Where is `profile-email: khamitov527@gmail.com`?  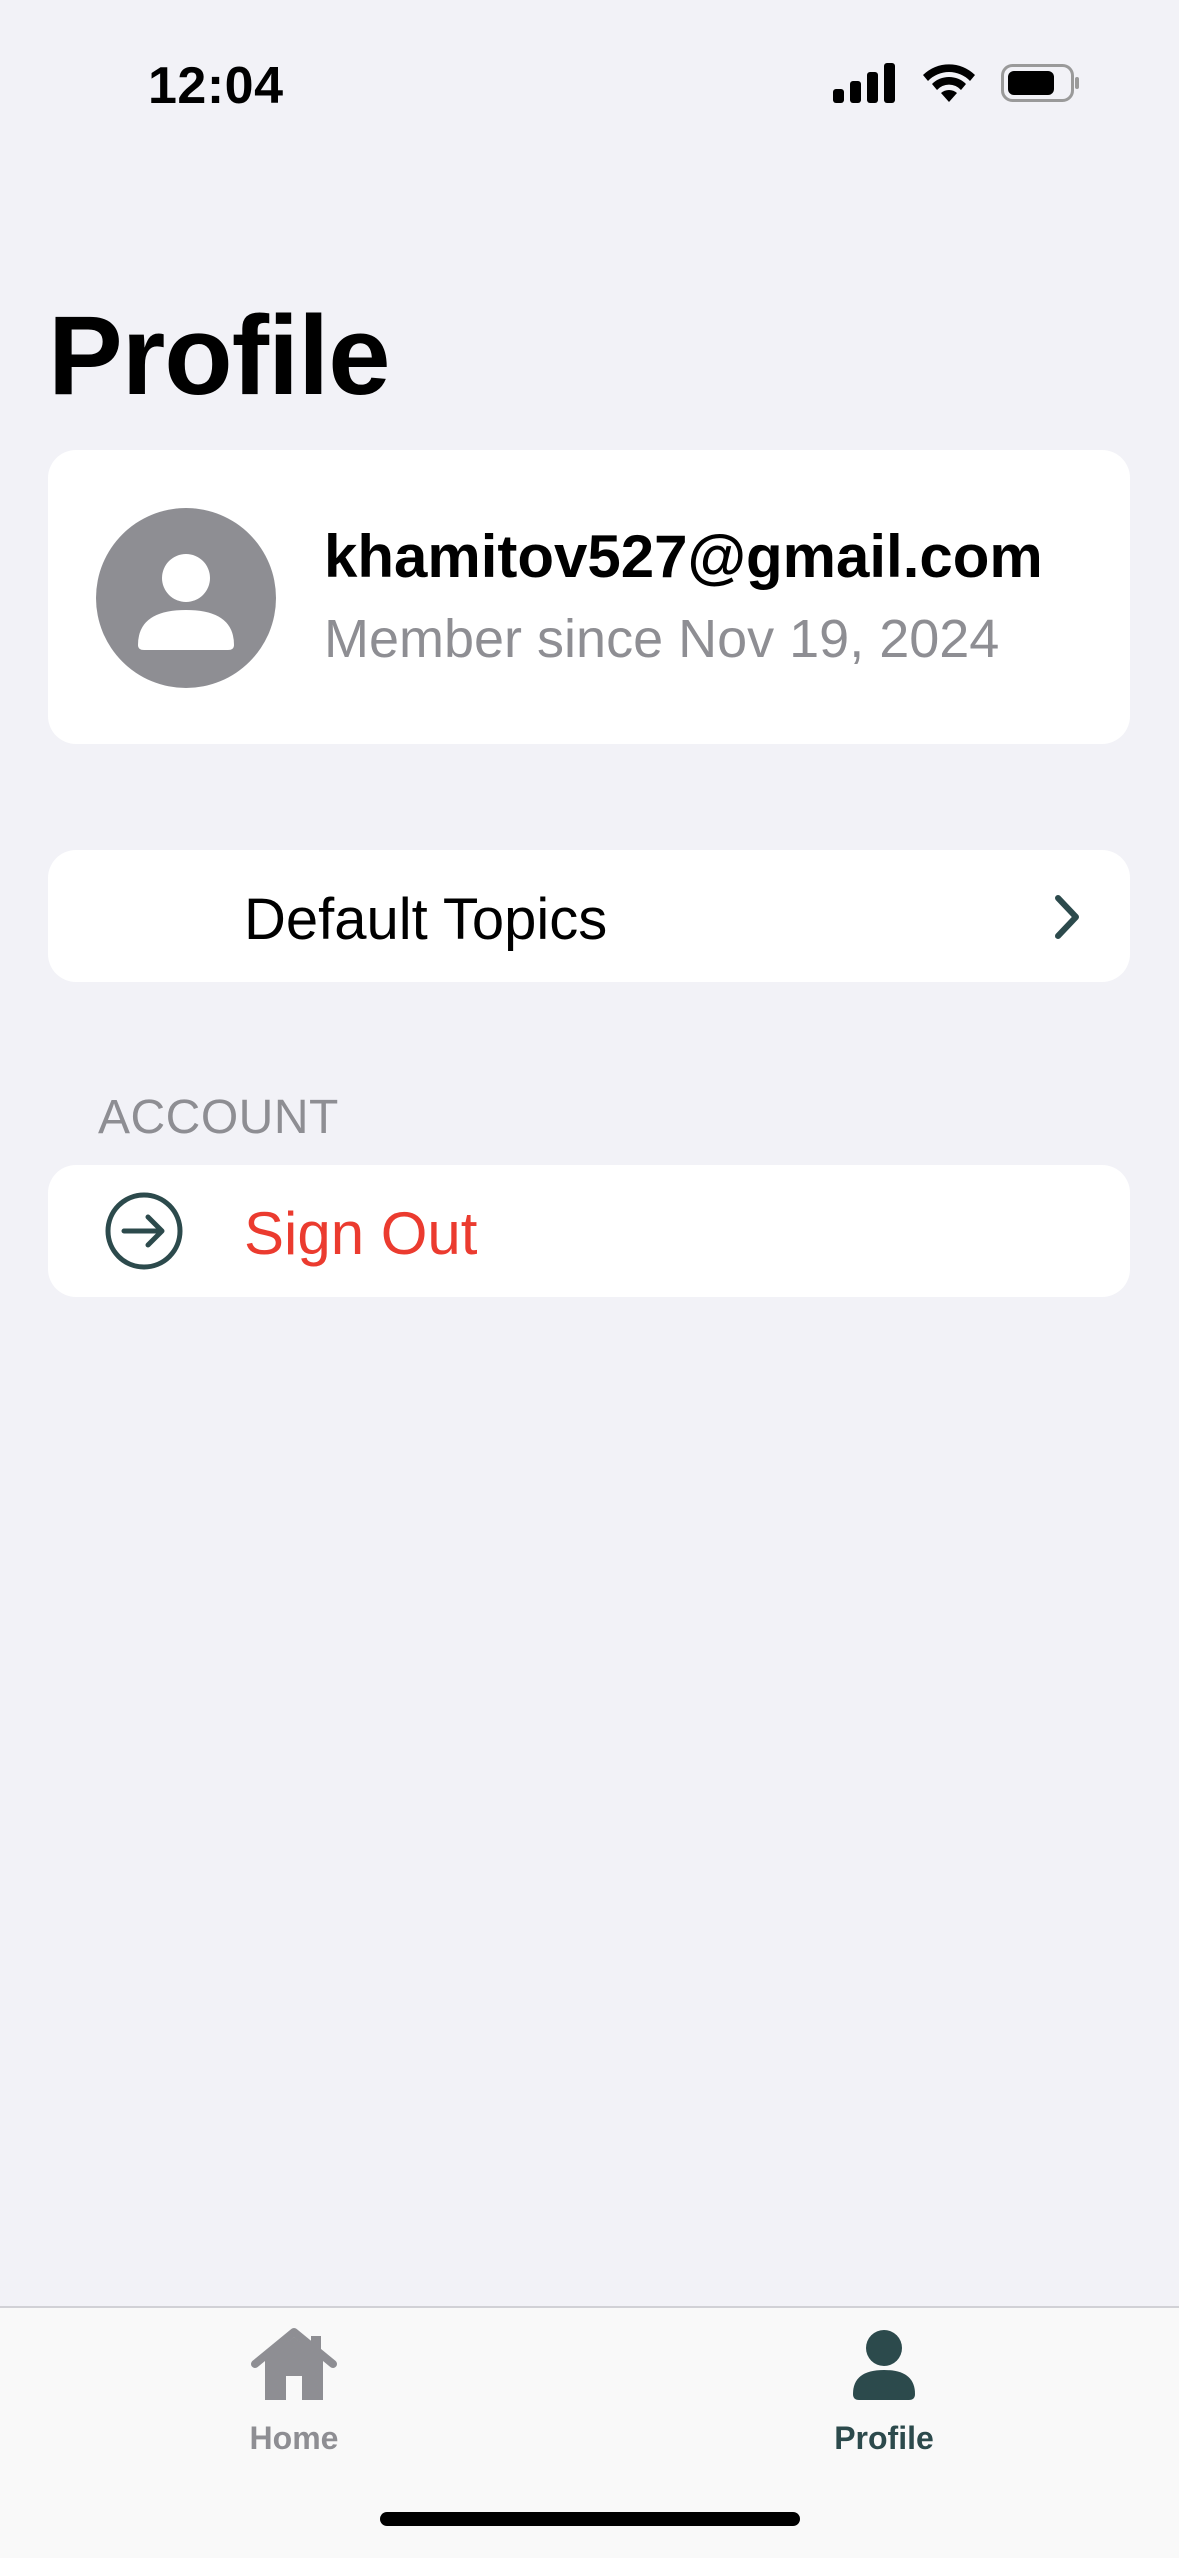
profile-email: khamitov527@gmail.com is located at coordinates (683, 556).